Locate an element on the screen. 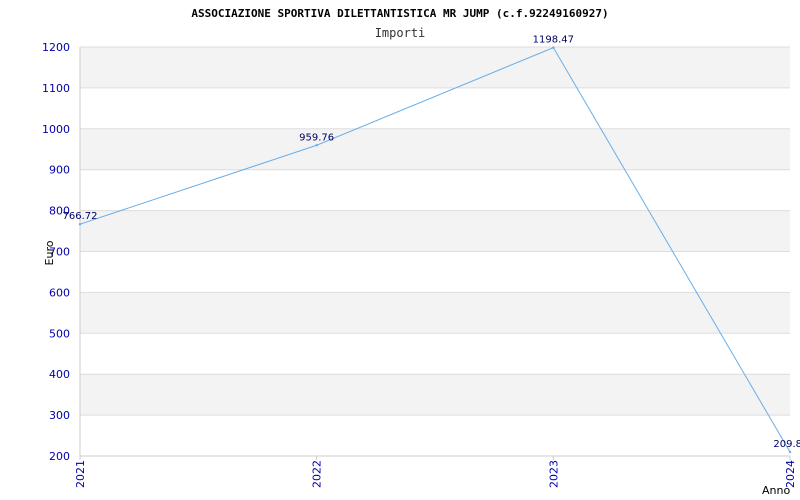  y-tick-label: 1000 is located at coordinates (56, 129).